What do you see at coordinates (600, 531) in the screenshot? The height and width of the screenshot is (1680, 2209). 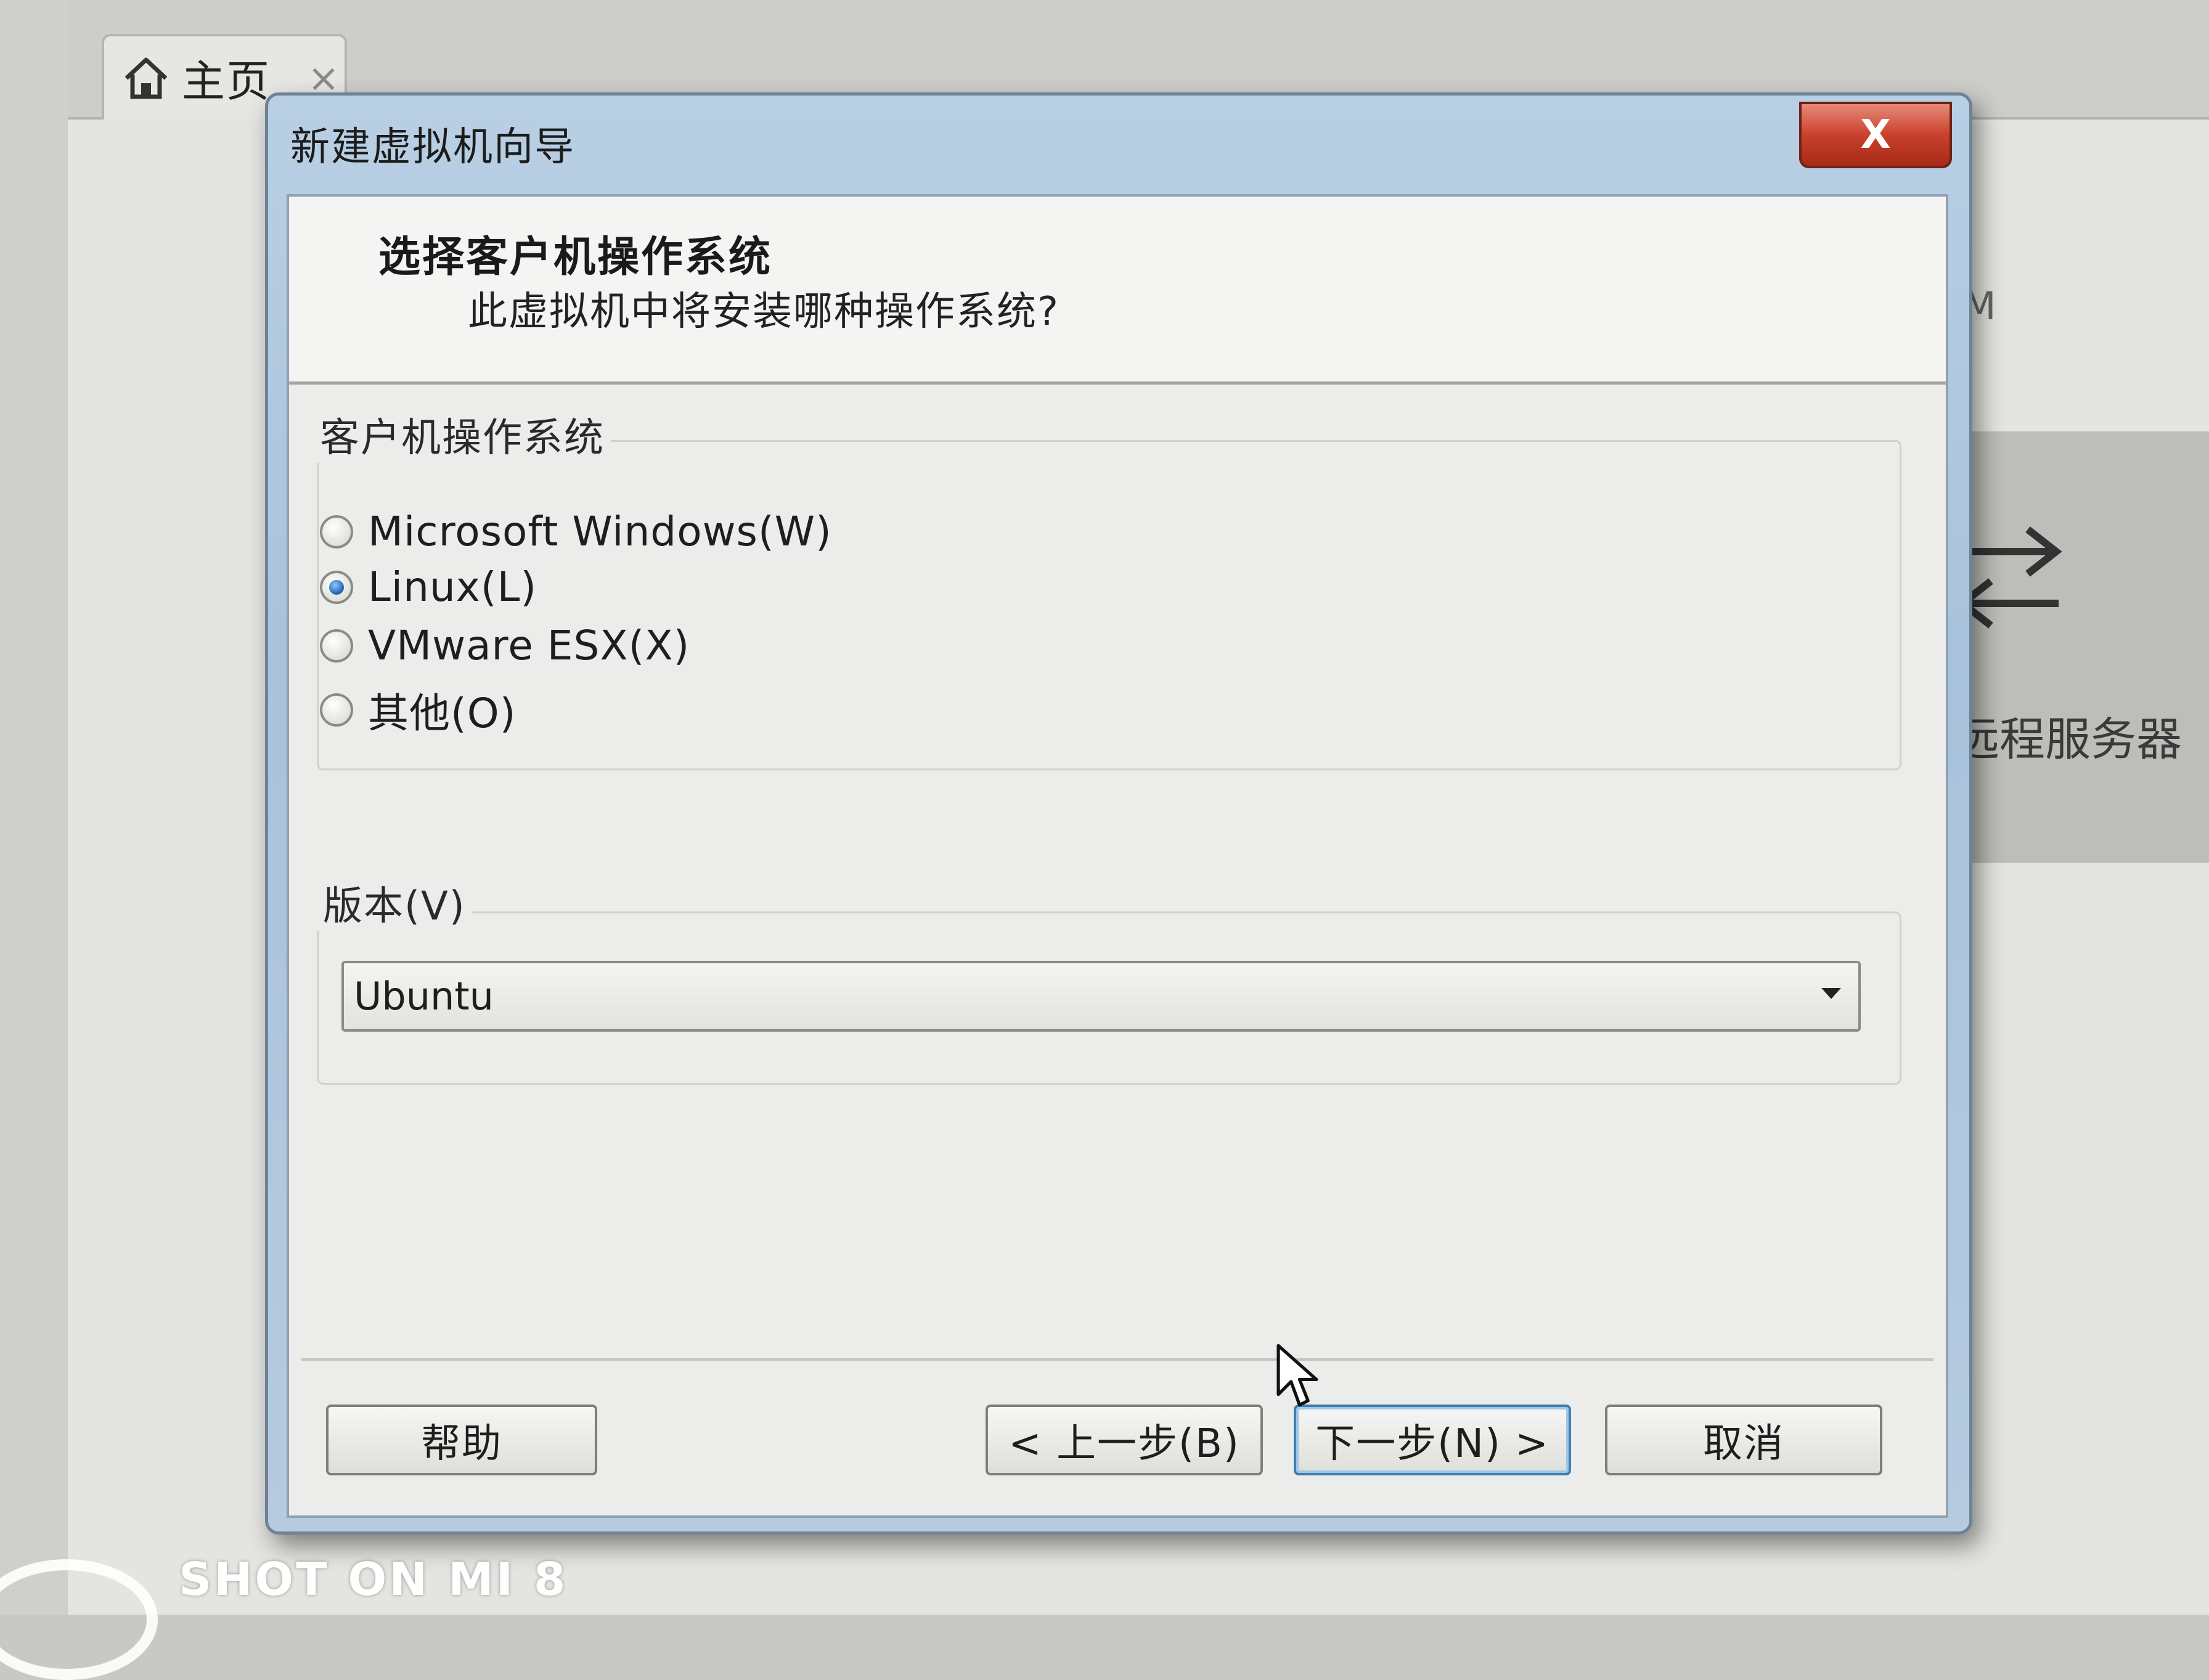 I see `radio-label: Microsoft Windows(W)` at bounding box center [600, 531].